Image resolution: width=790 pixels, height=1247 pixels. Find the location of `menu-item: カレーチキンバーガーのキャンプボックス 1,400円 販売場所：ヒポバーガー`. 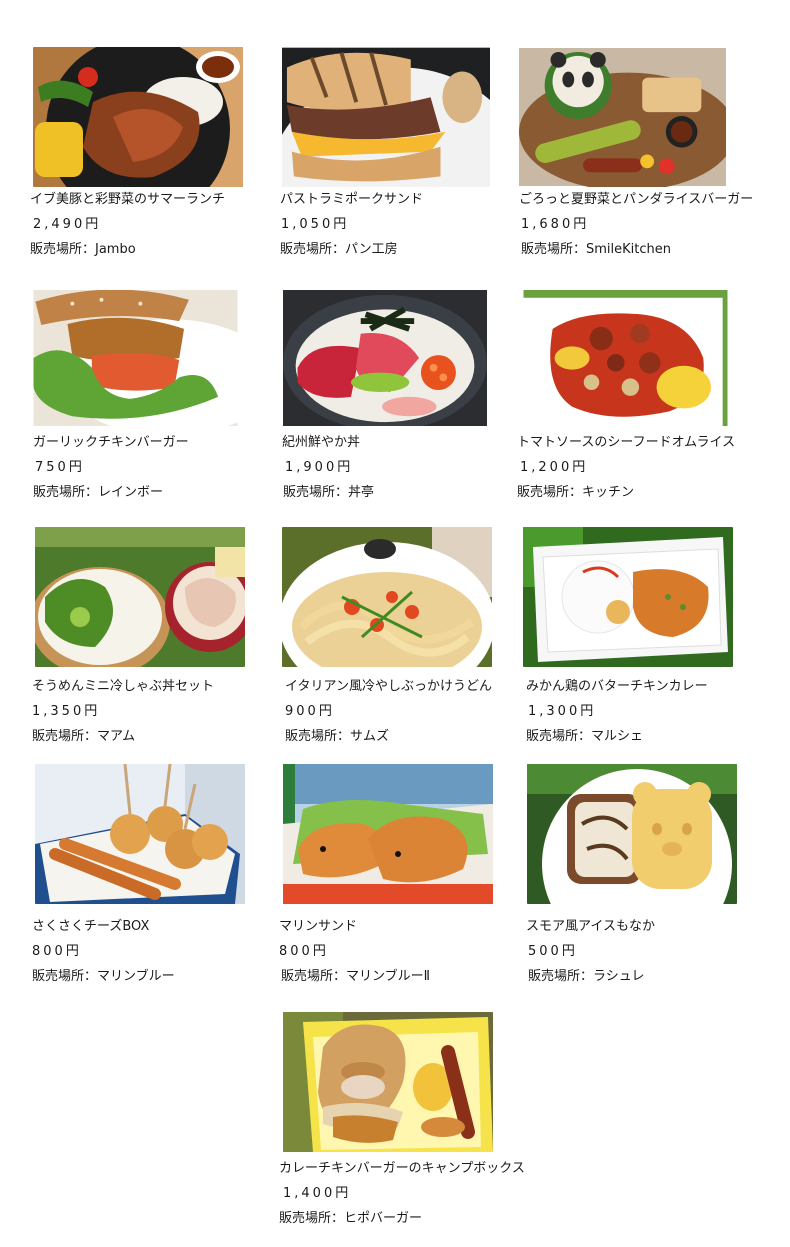

menu-item: カレーチキンバーガーのキャンプボックス 1,400円 販売場所：ヒポバーガー is located at coordinates (402, 1119).